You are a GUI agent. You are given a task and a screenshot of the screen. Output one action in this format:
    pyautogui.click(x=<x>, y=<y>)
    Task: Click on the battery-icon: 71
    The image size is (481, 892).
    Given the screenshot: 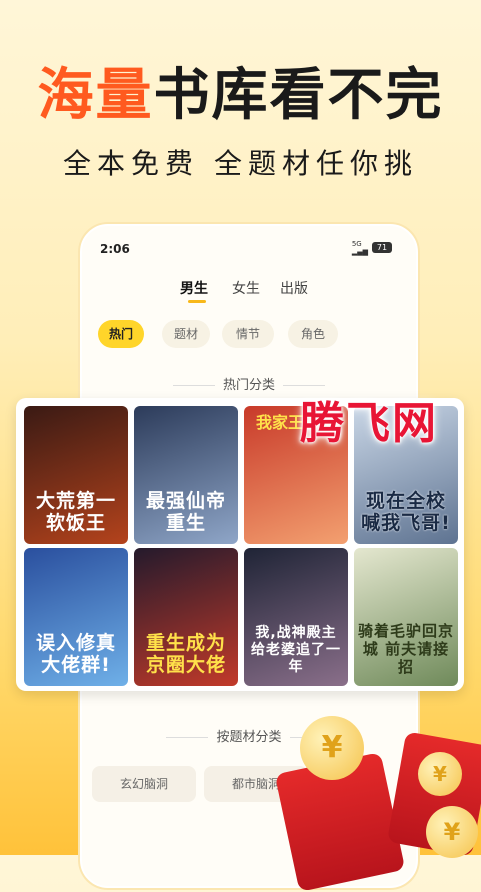 What is the action you would take?
    pyautogui.click(x=382, y=247)
    